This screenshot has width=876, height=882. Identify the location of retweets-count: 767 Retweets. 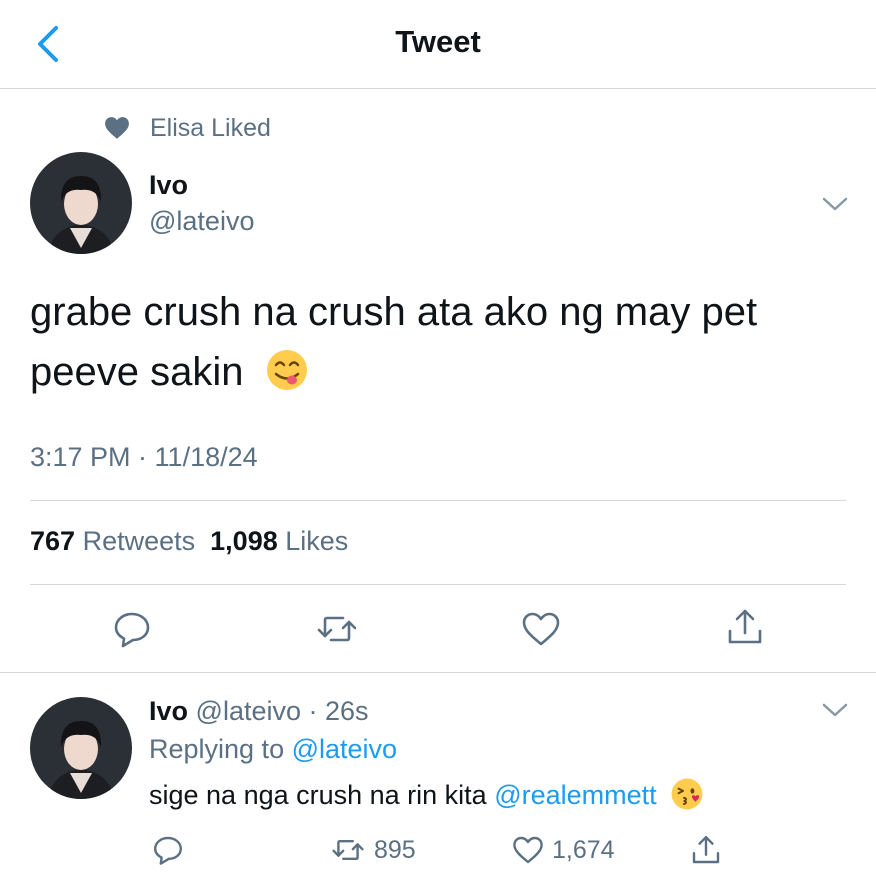
(112, 541).